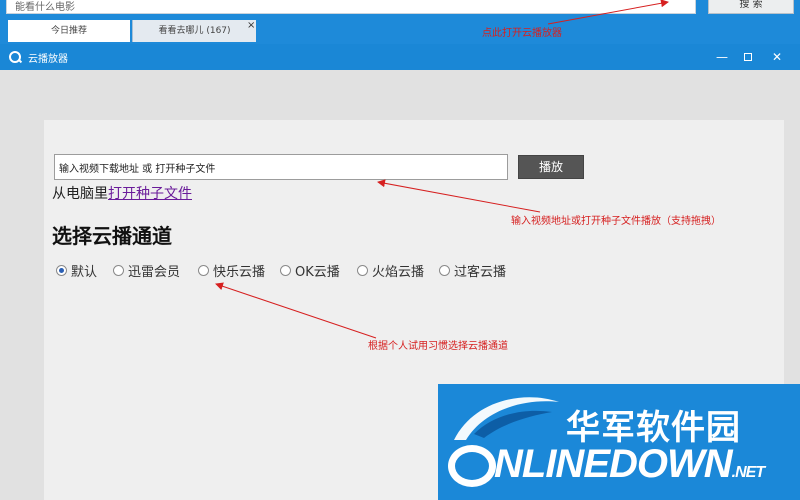 The image size is (800, 500). I want to click on watermark-en-rest: NLINEDOWN, so click(613, 464).